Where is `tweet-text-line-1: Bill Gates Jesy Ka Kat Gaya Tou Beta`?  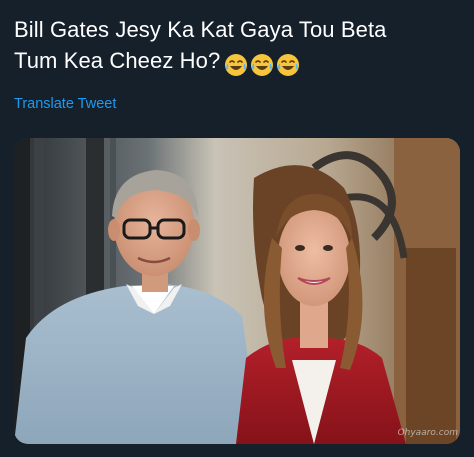
tweet-text-line-1: Bill Gates Jesy Ka Kat Gaya Tou Beta is located at coordinates (200, 29).